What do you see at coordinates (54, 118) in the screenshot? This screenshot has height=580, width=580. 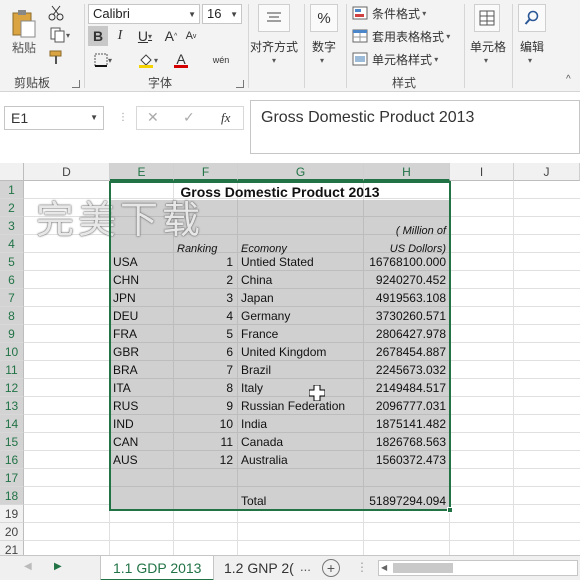 I see `name-box: E1 ▼` at bounding box center [54, 118].